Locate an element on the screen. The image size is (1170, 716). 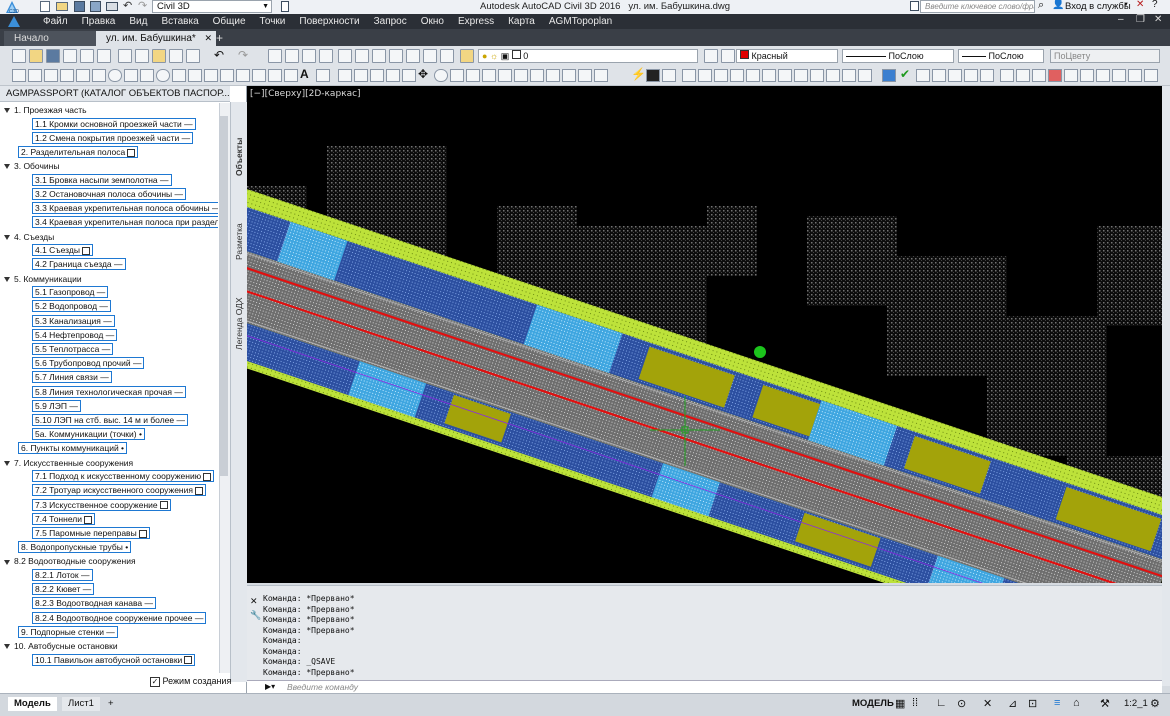
close-icon: ✕ is located at coordinates (1158, 19).